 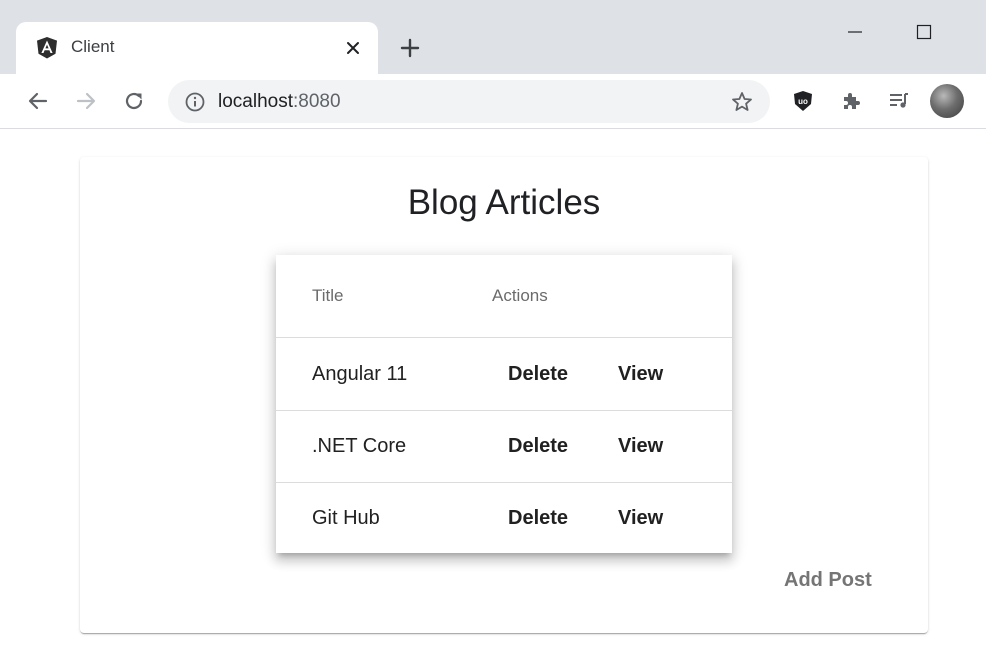 What do you see at coordinates (742, 102) in the screenshot?
I see `star-icon` at bounding box center [742, 102].